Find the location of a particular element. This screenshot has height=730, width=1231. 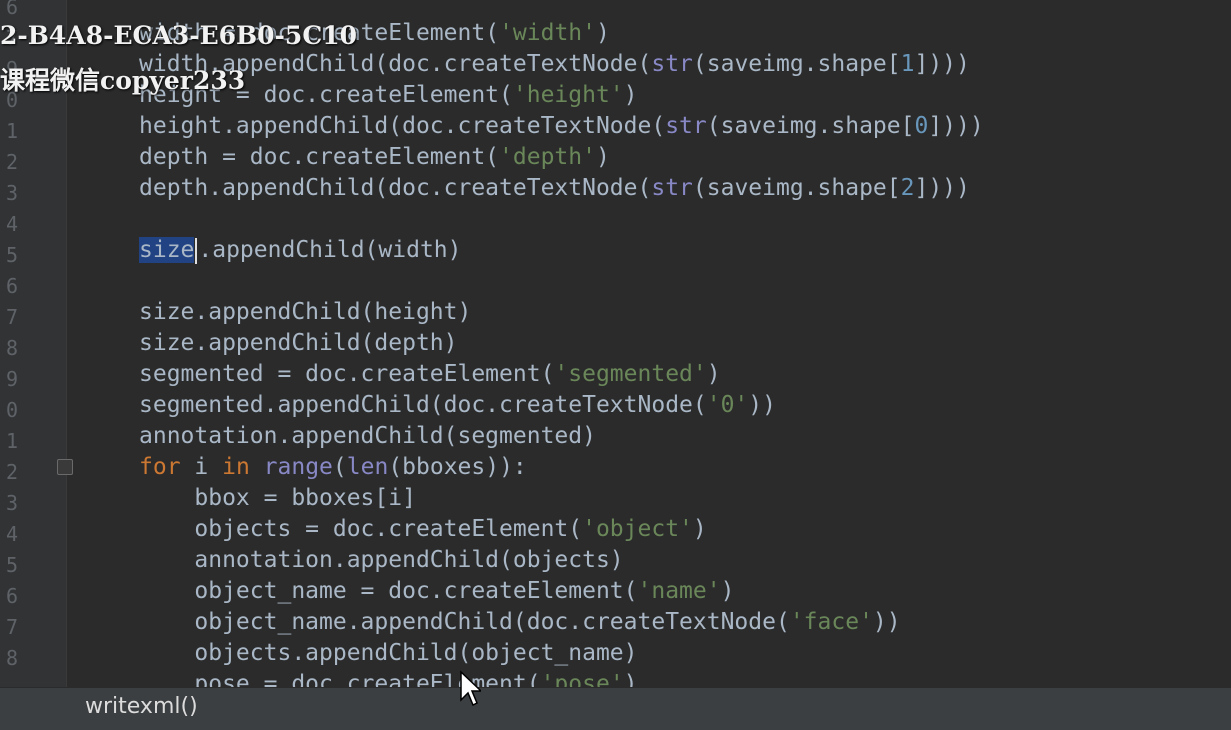

code-token: height.appendChild(doc.createTextNode( is located at coordinates (402, 126).